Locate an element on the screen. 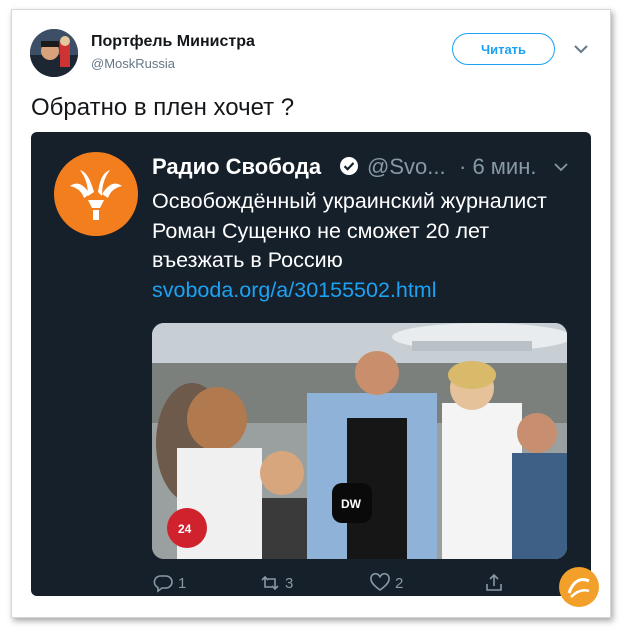 This screenshot has width=620, height=629. tweet-text: Обратно в плен хочет ? is located at coordinates (163, 107).